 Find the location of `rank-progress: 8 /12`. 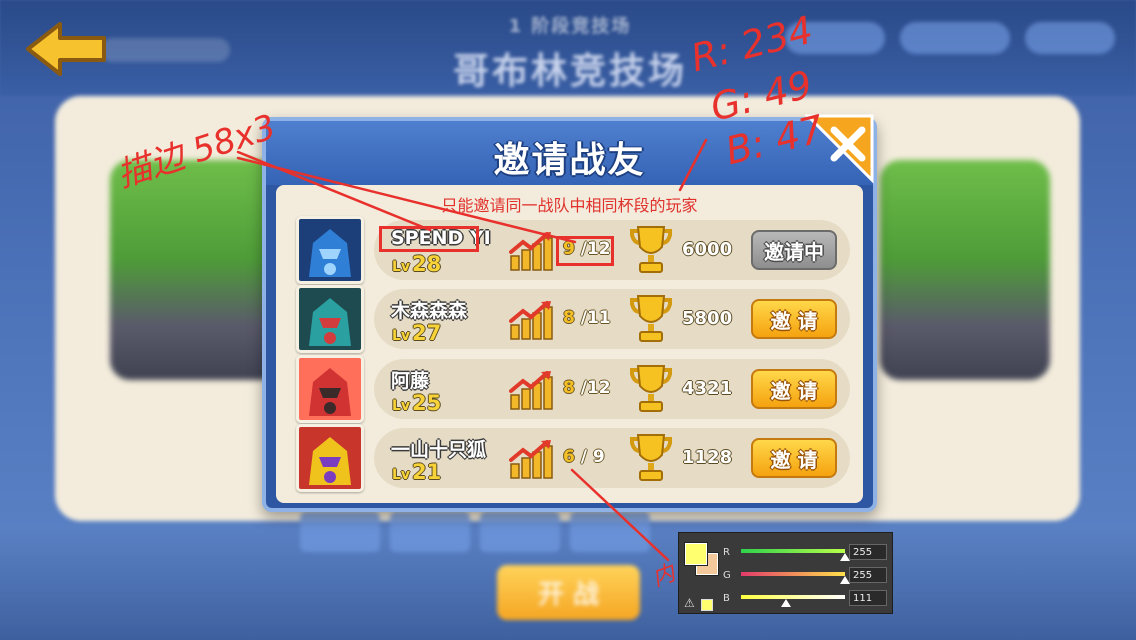

rank-progress: 8 /12 is located at coordinates (587, 388).